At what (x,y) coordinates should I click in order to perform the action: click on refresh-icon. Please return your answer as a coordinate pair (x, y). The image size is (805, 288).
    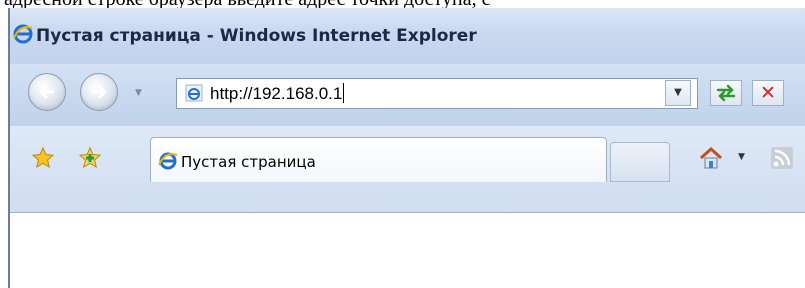
    Looking at the image, I should click on (726, 93).